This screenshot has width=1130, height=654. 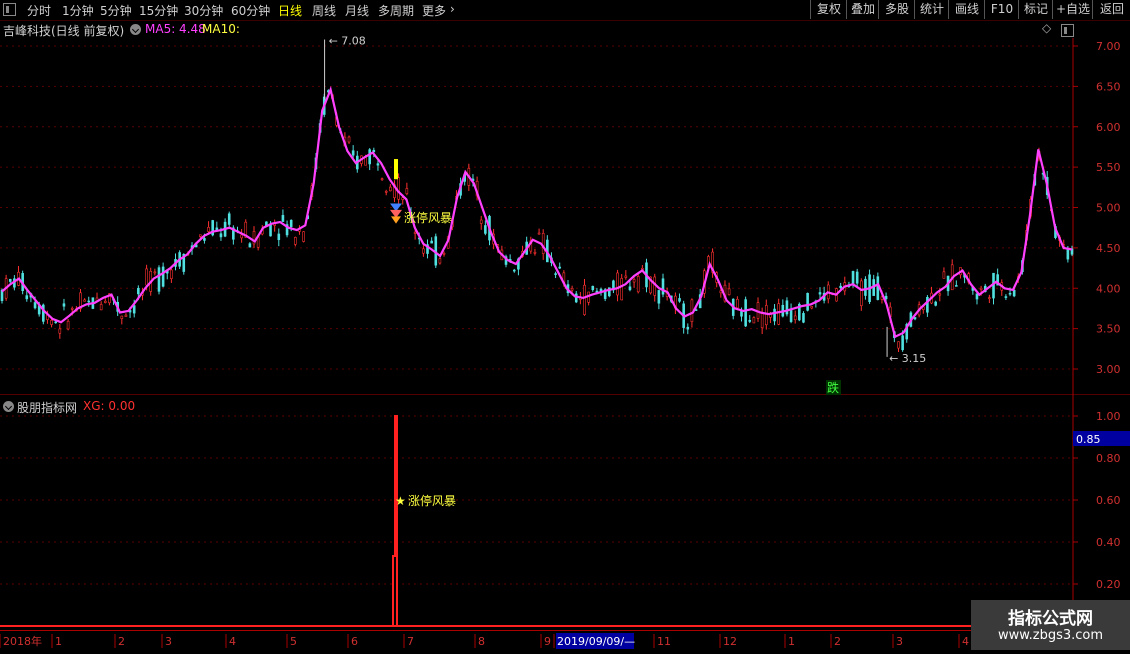 What do you see at coordinates (22, 641) in the screenshot?
I see `date-tick-label: 2018年` at bounding box center [22, 641].